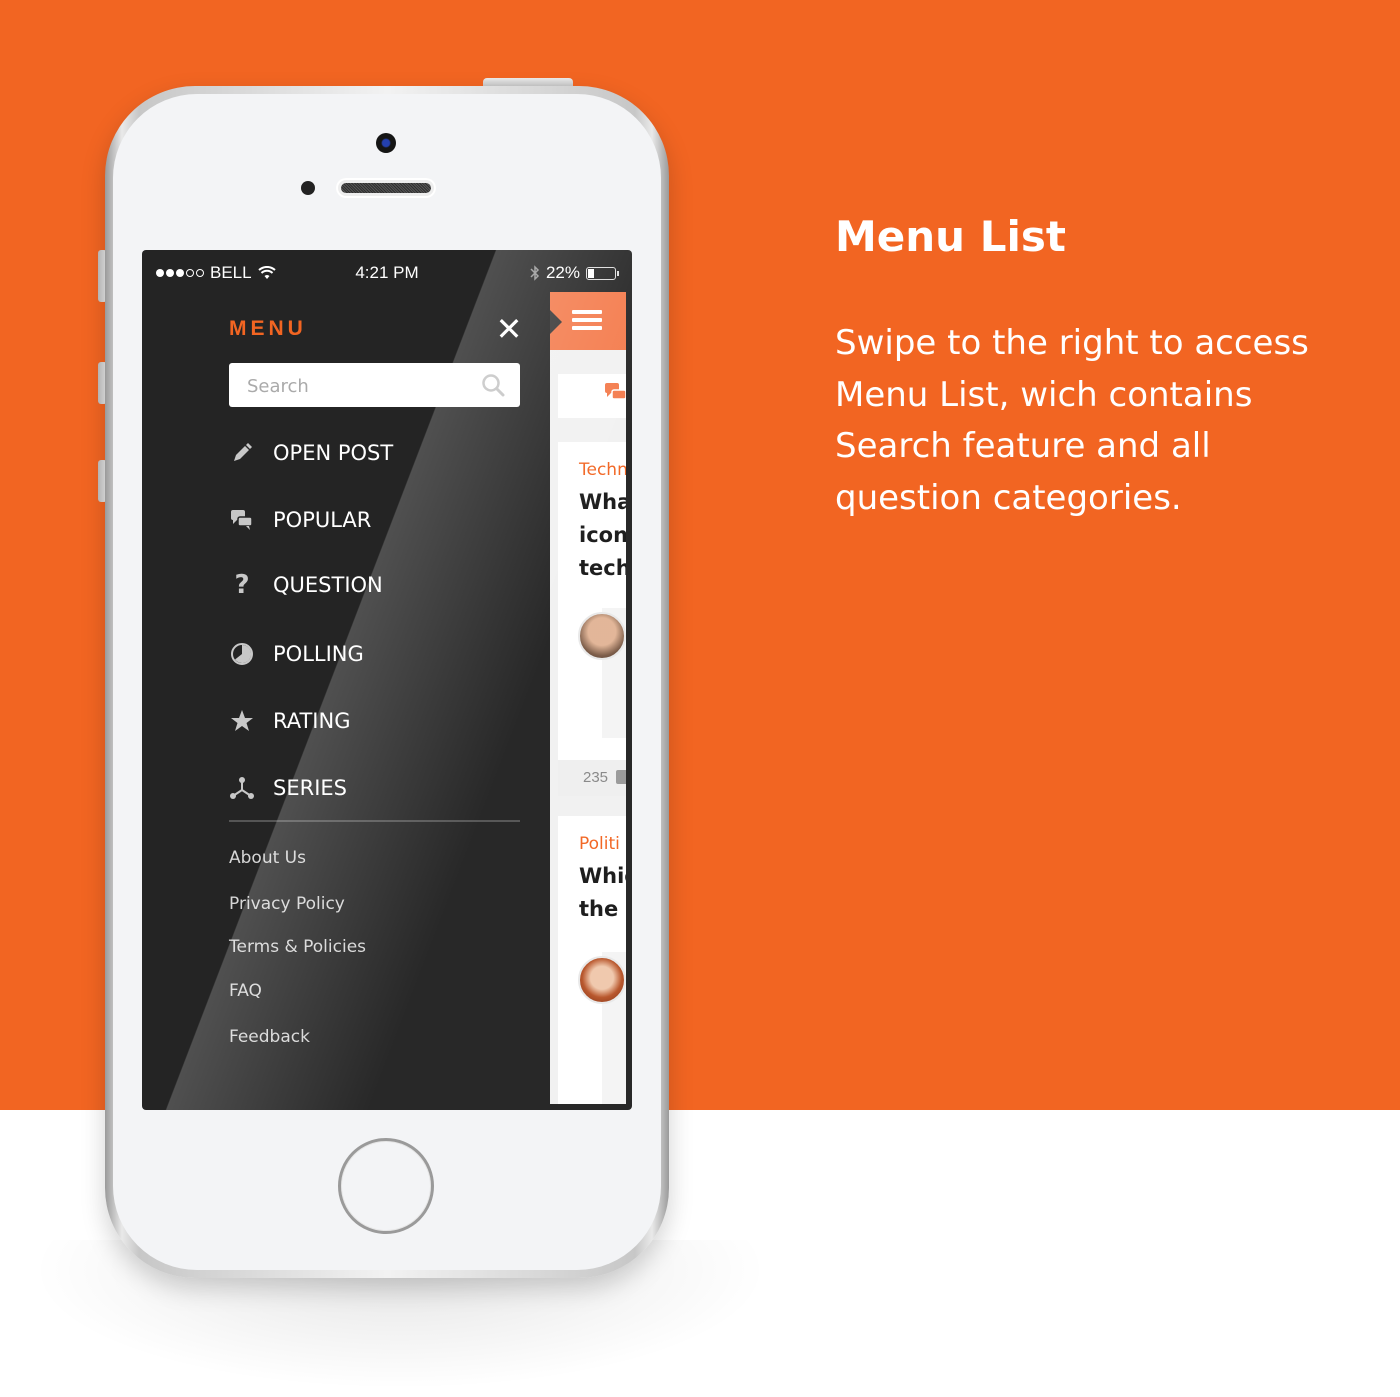 This screenshot has width=1400, height=1397. I want to click on hamburger-icon, so click(587, 320).